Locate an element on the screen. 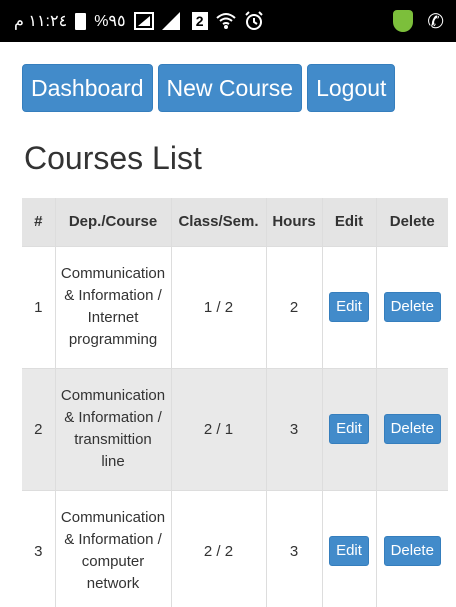  hours: 2 is located at coordinates (294, 307).